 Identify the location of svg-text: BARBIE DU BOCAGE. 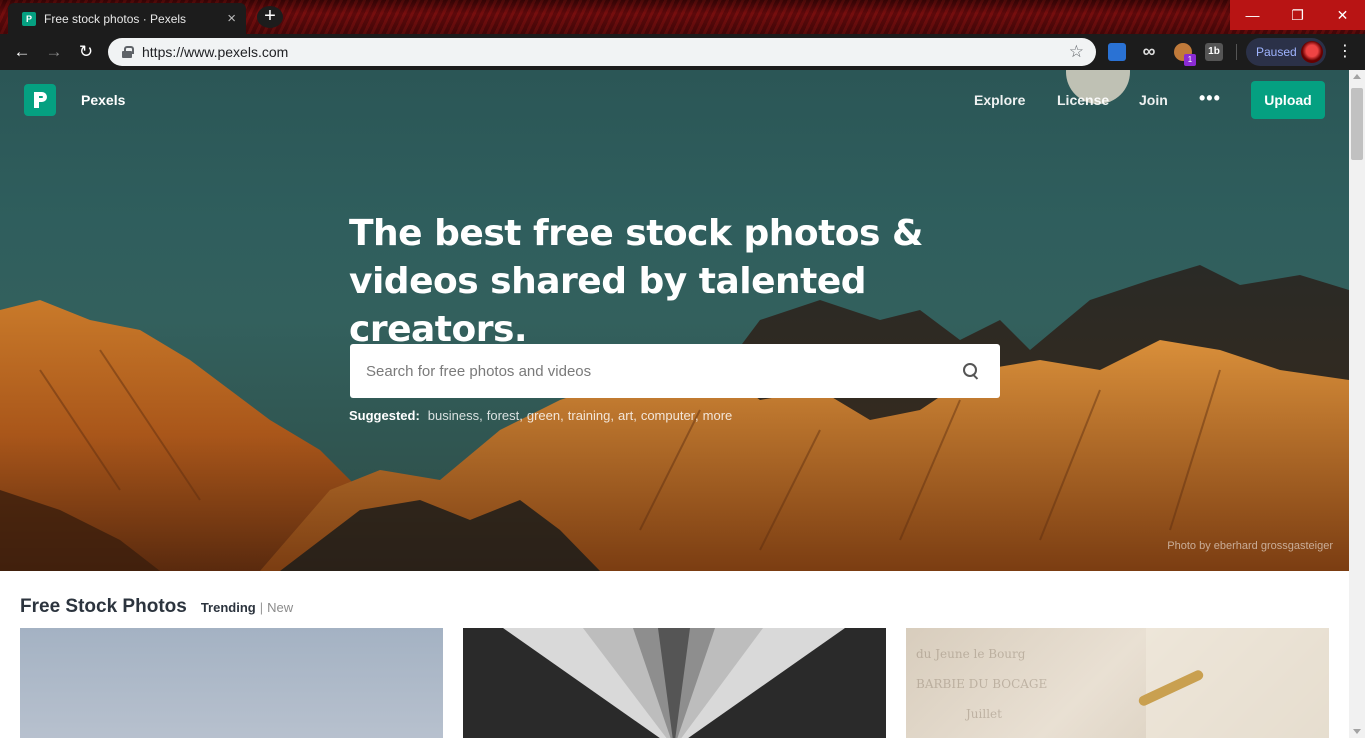
(981, 684).